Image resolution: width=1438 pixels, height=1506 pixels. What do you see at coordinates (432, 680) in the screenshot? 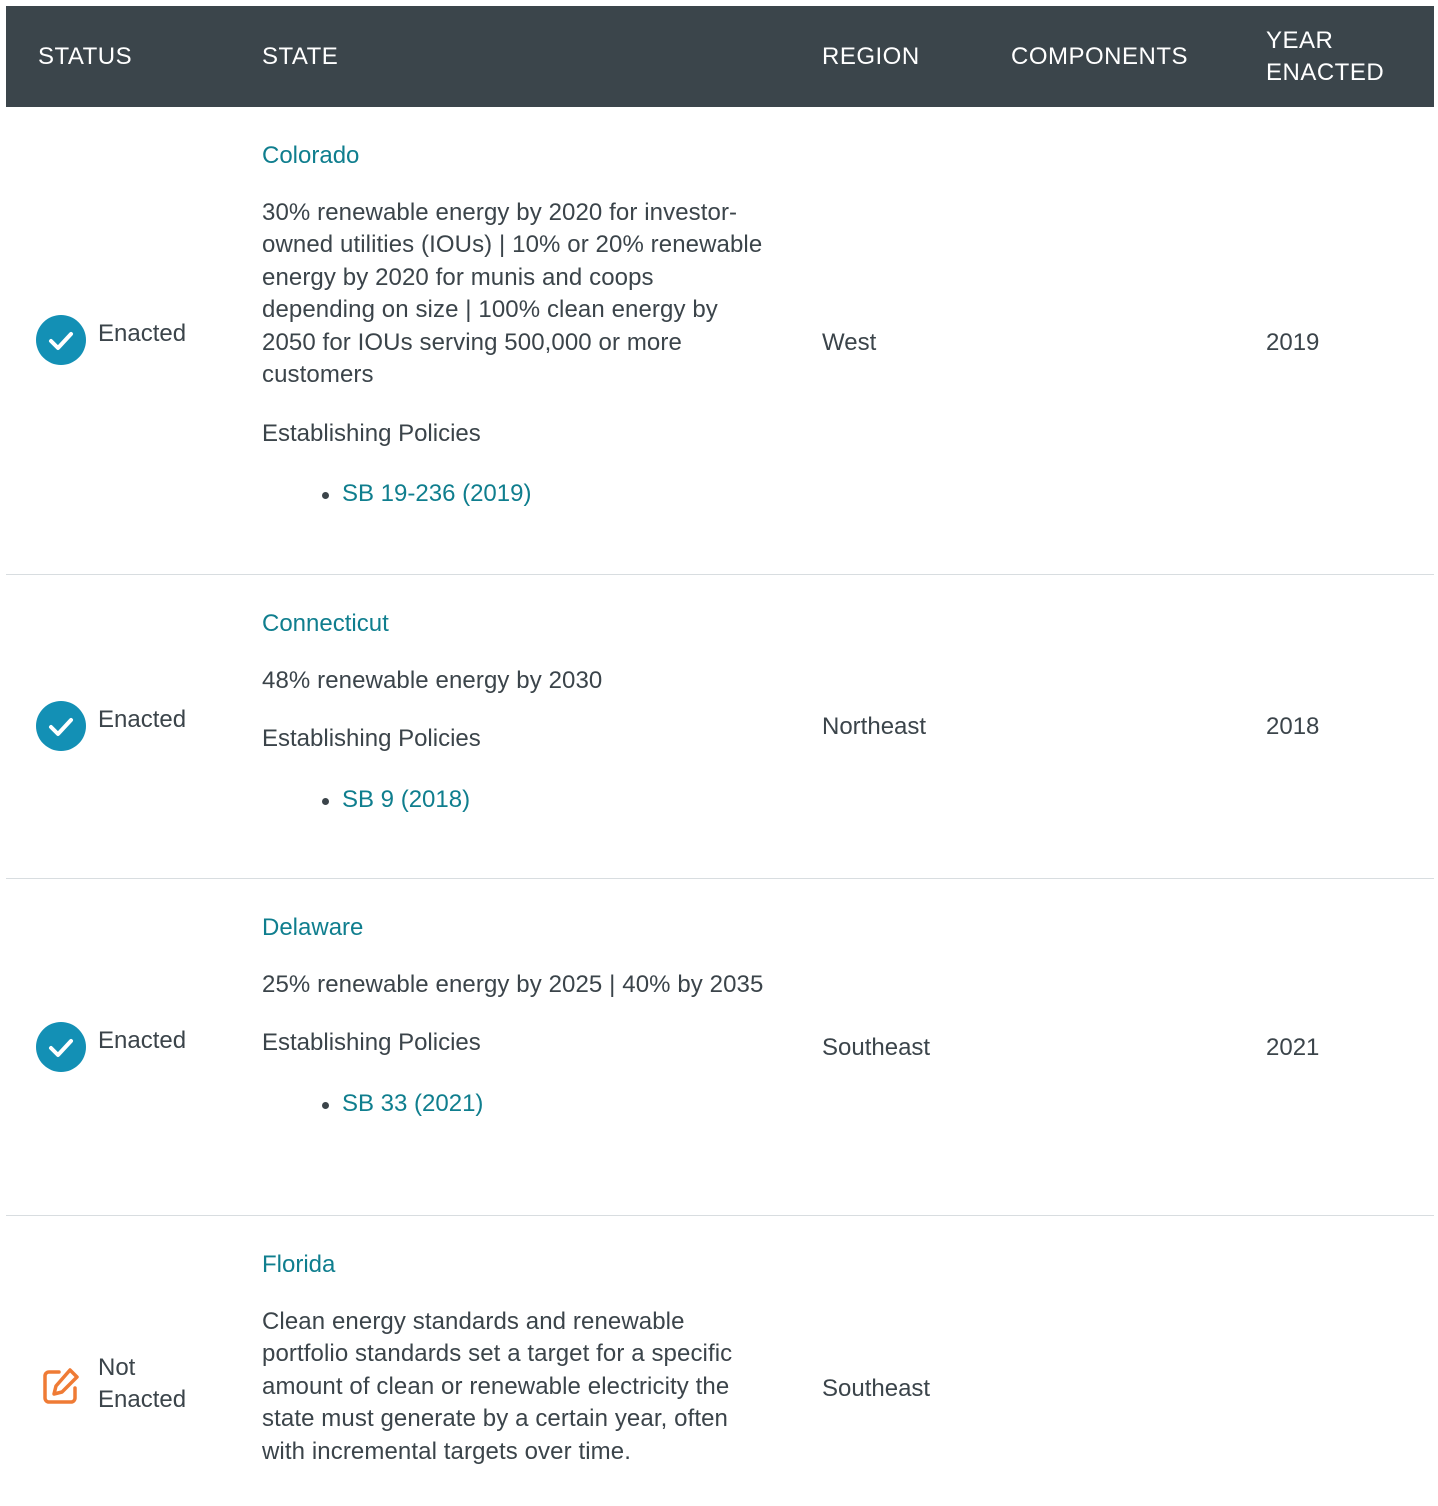
I see `state-description: 48% renewable energy by 2030` at bounding box center [432, 680].